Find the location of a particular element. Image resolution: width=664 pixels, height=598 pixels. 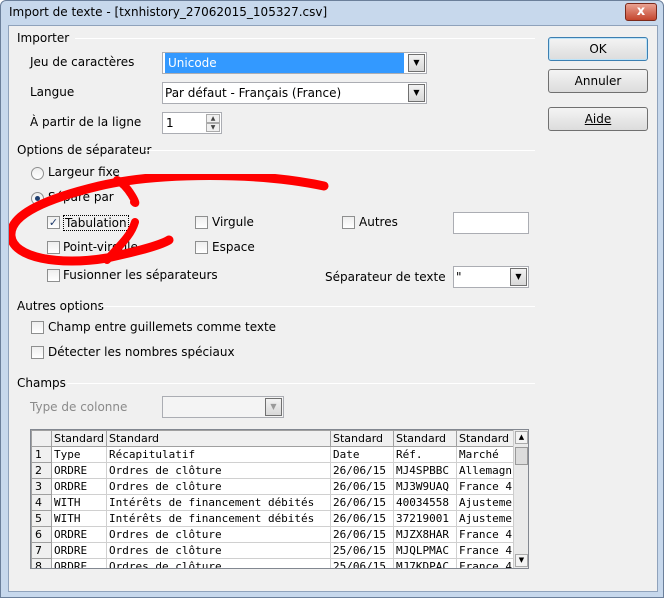

grid-corner is located at coordinates (41, 438).